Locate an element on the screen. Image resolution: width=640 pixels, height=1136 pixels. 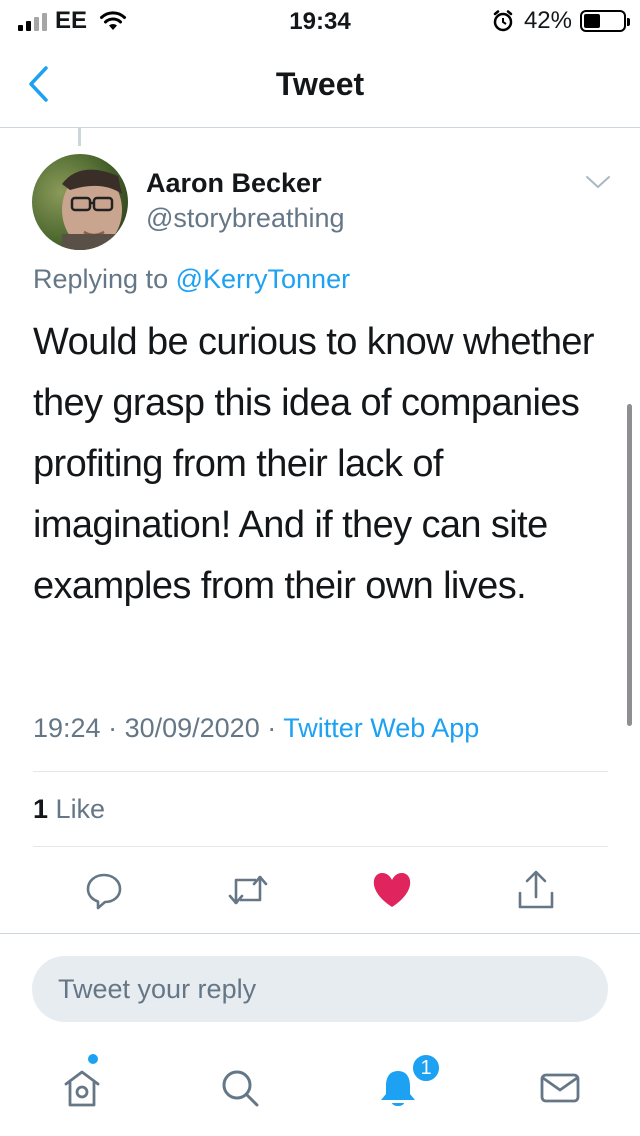
tweet-metadata: 19:24 · 30/09/2020 · Twitter Web App is located at coordinates (256, 728).